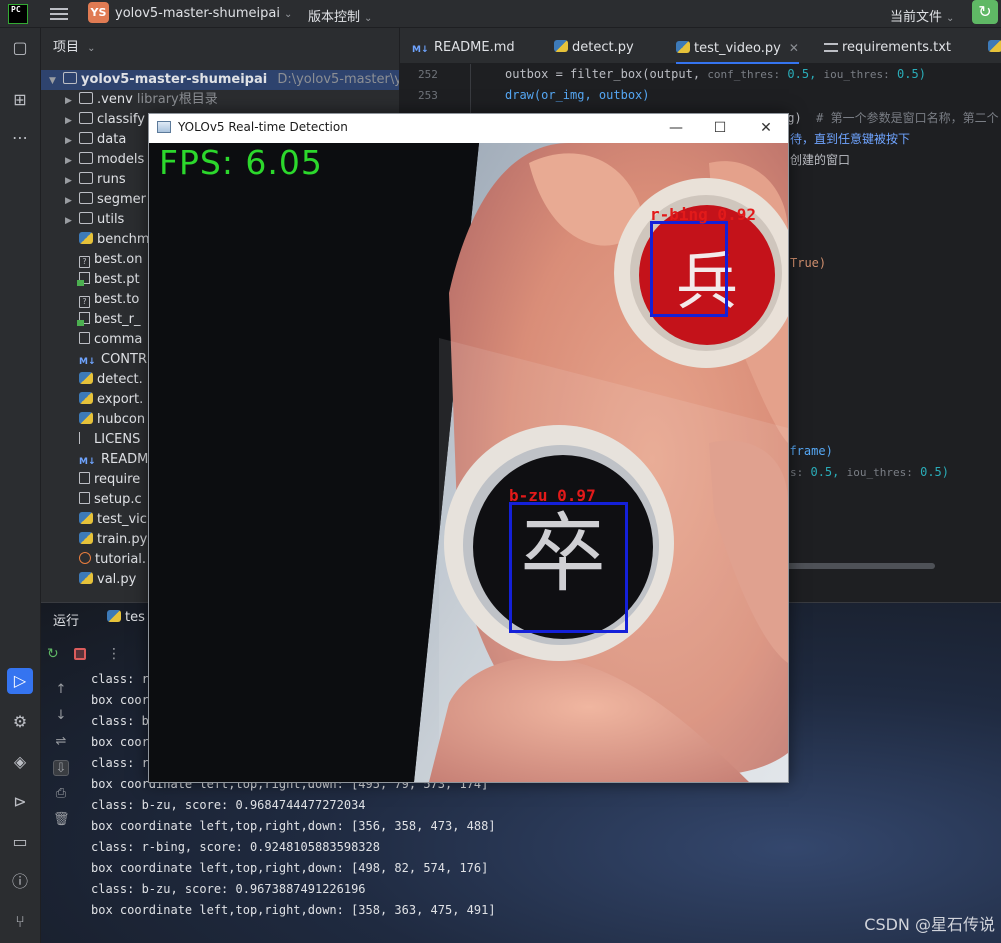 The image size is (1001, 943). I want to click on run-config-selector: 当前文件 ⌄, so click(922, 15).